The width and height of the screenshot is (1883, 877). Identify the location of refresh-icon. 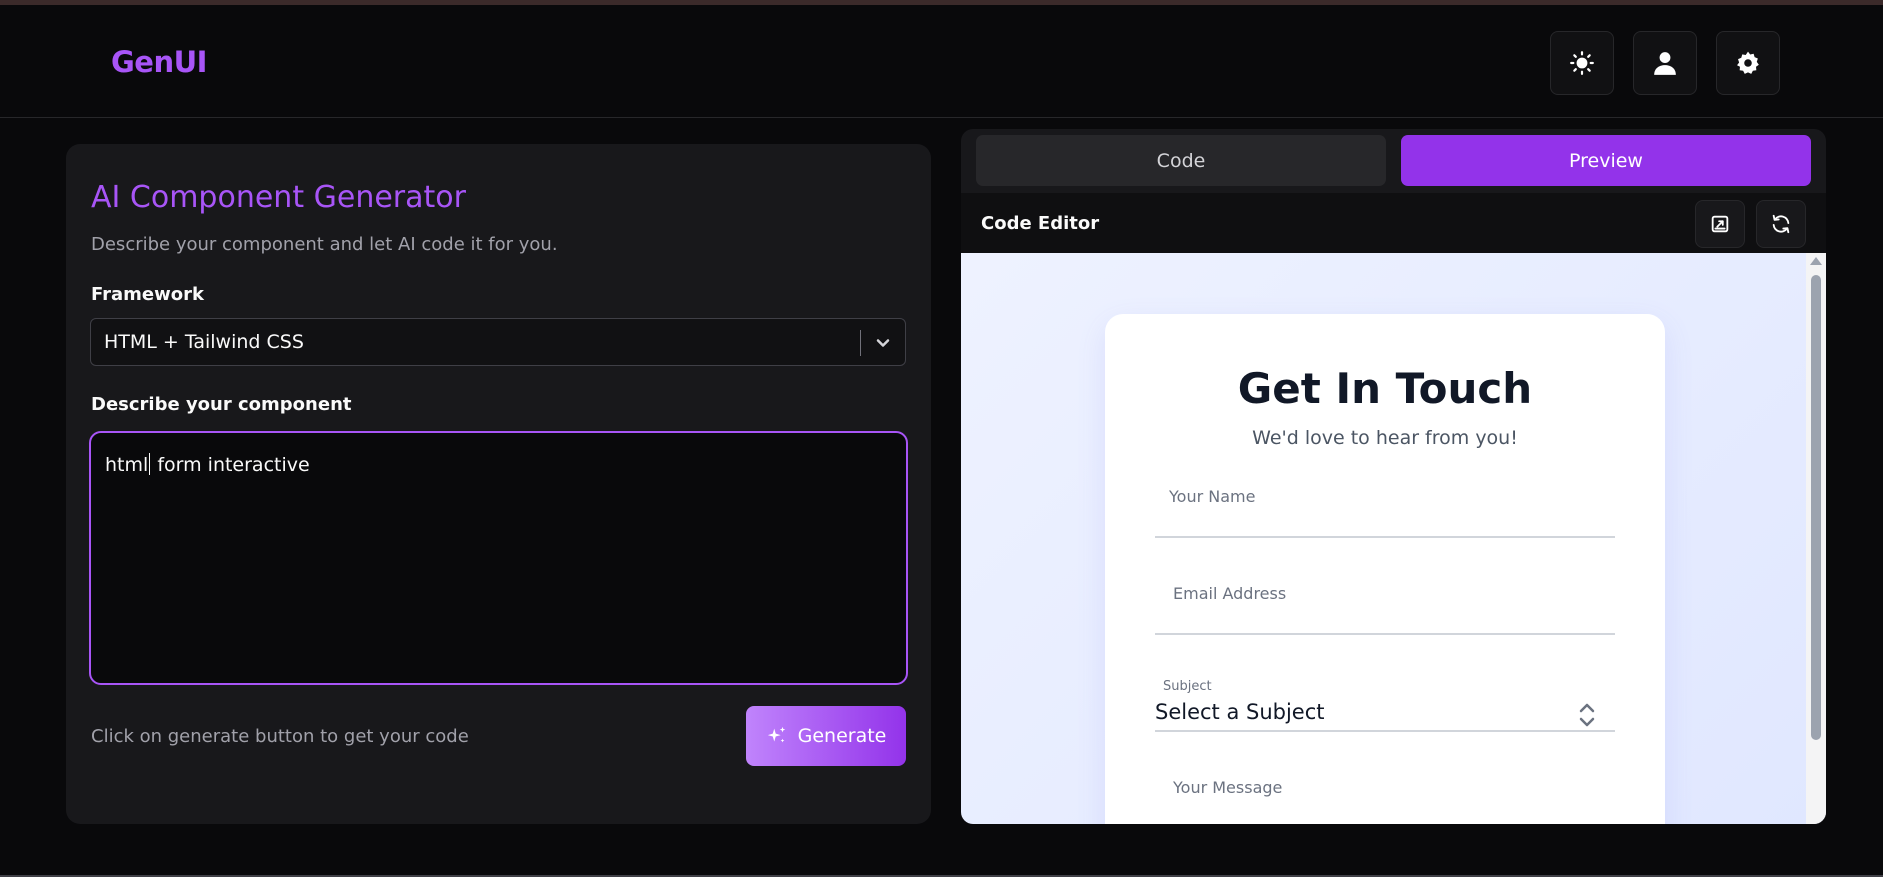
(1781, 224).